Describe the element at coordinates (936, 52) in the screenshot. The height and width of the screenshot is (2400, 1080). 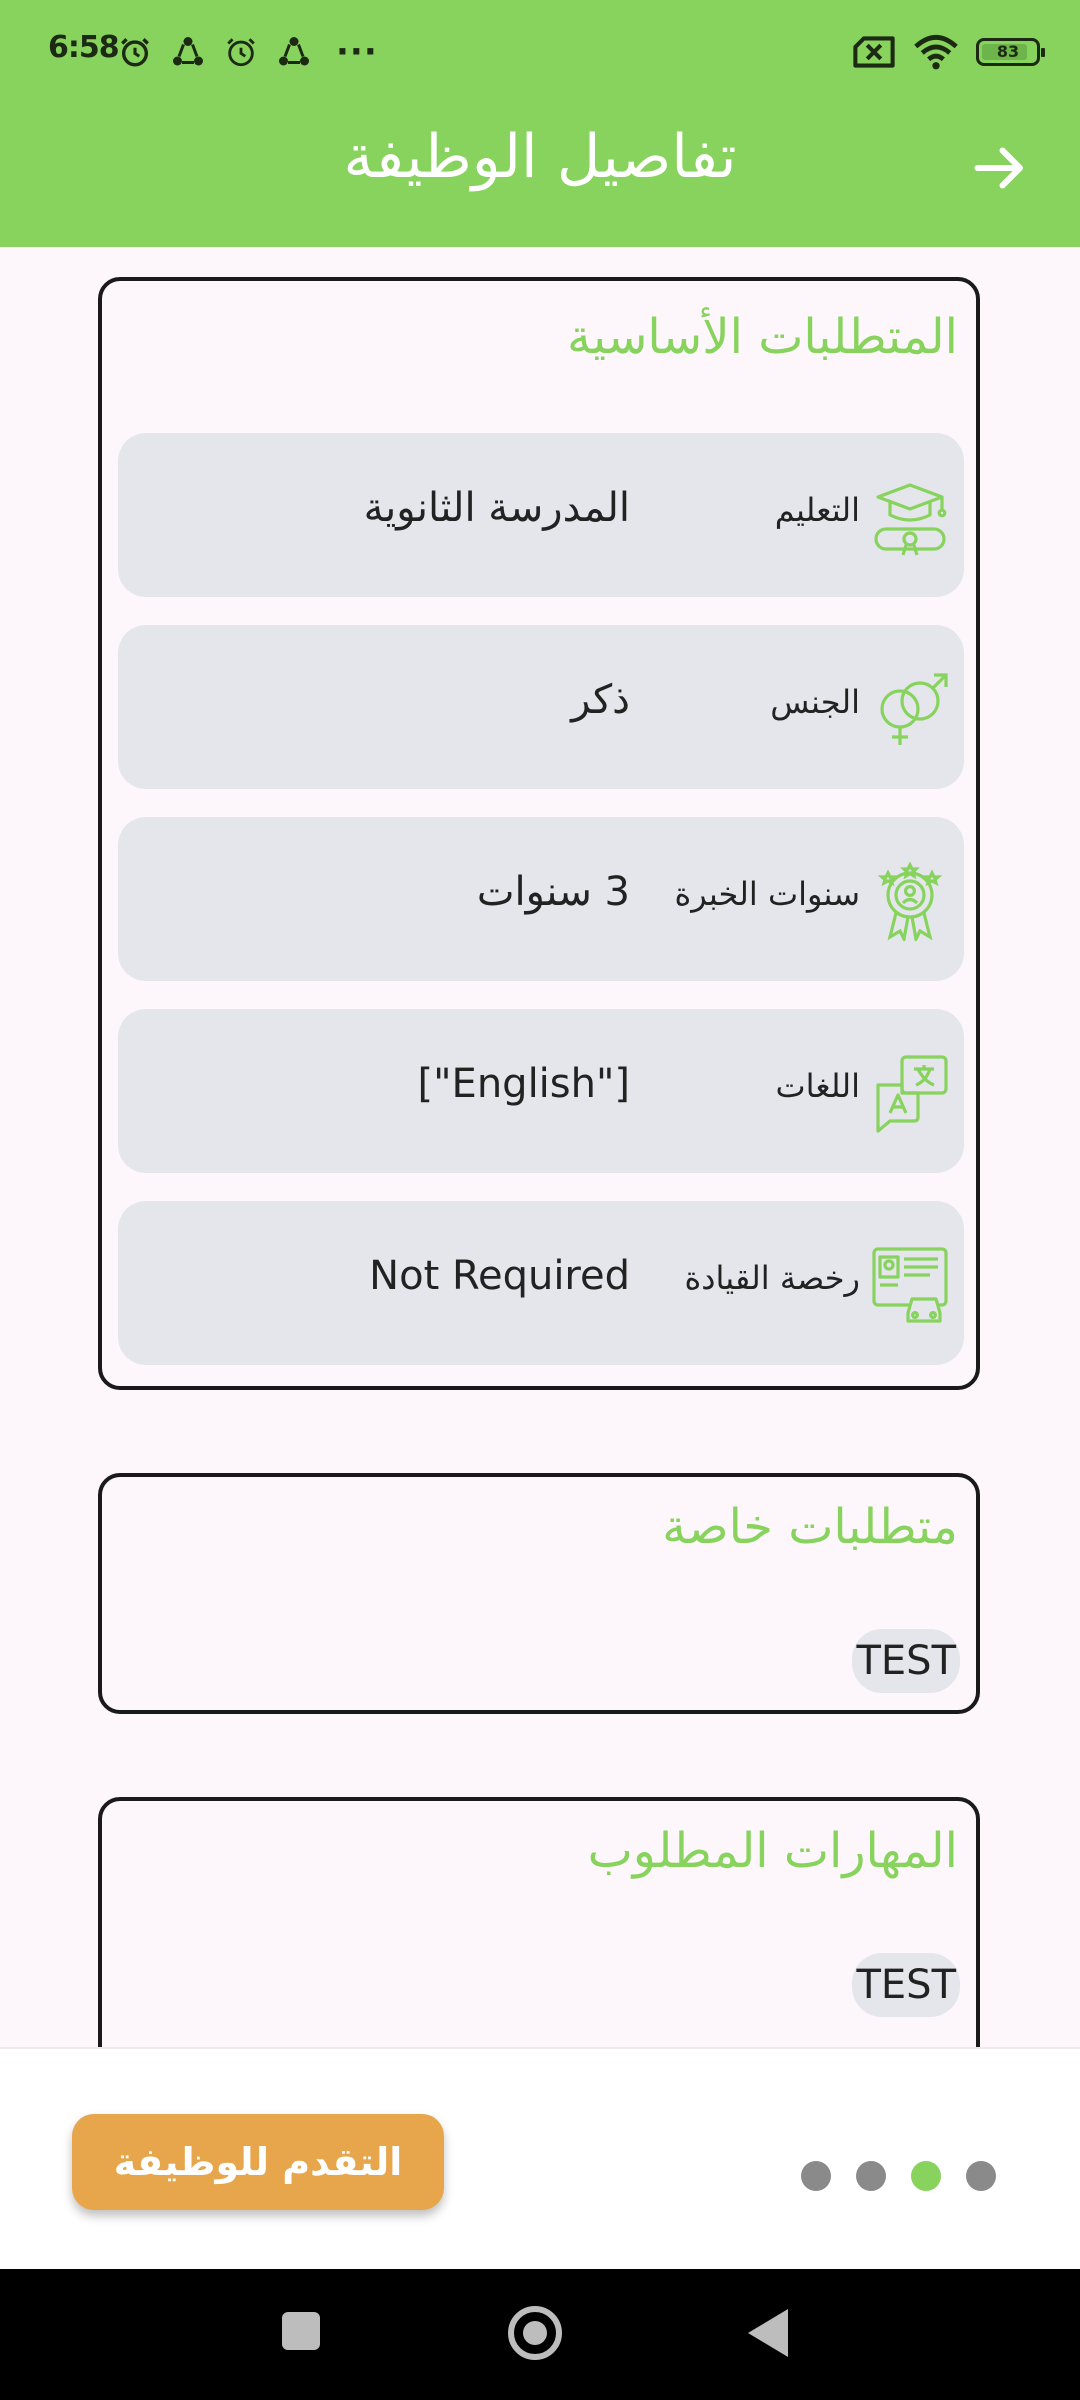
I see `wifi-icon` at that location.